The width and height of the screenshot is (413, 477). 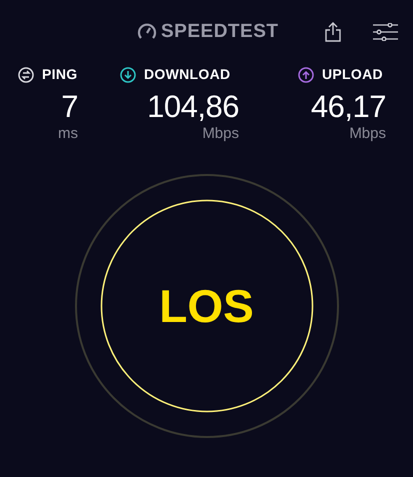 I want to click on metric-label: DOWNLOAD, so click(x=187, y=74).